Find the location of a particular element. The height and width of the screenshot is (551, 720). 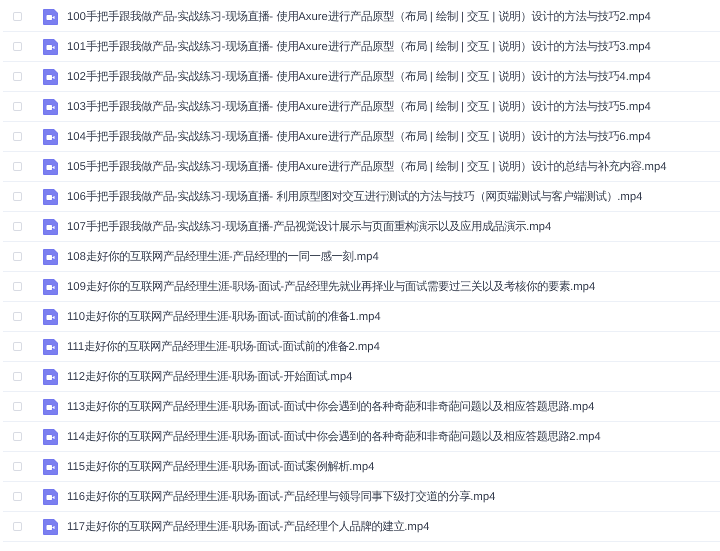

file-name: 116走好你的互联网产品经理生涯-职场-面试-产品经理与领导同事下级打交道的分享.mp4 is located at coordinates (281, 496).